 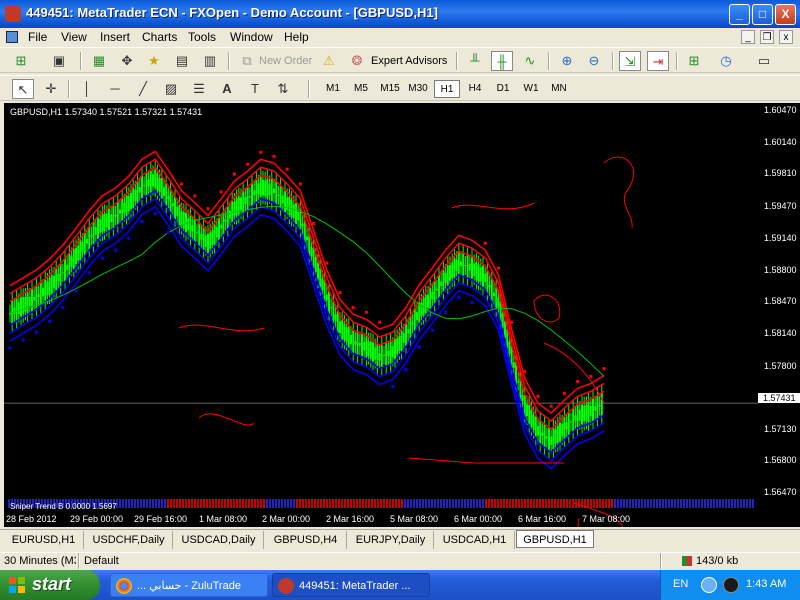 I want to click on close-button: X, so click(x=785, y=14).